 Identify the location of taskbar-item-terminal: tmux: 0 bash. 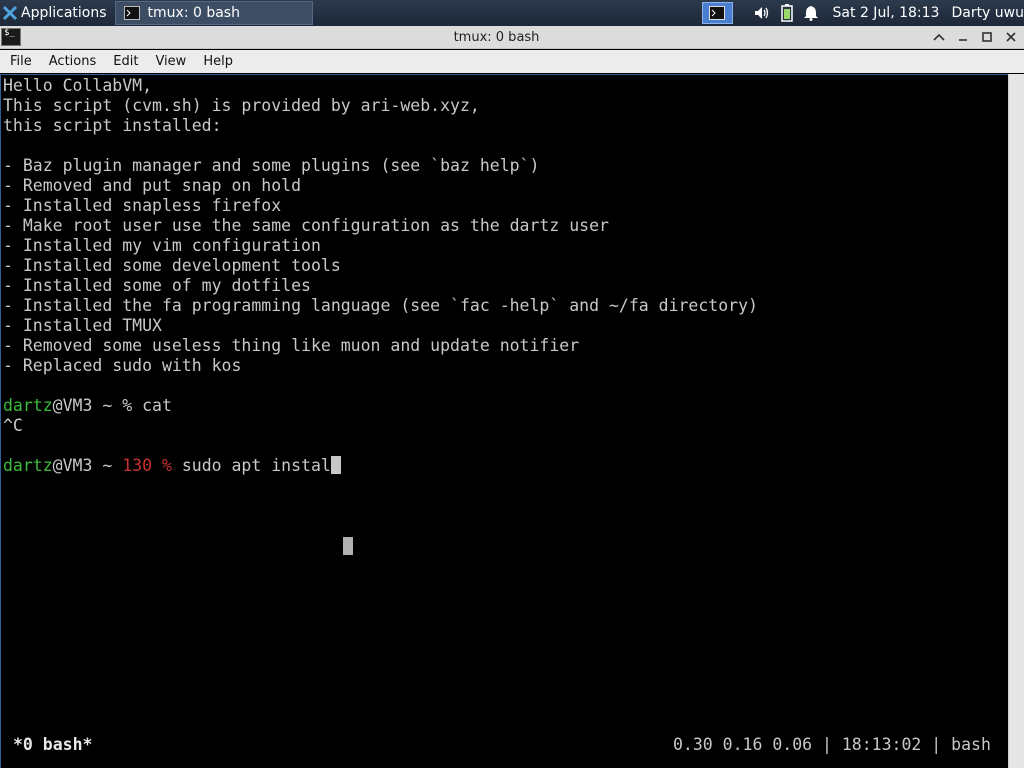
(213, 13).